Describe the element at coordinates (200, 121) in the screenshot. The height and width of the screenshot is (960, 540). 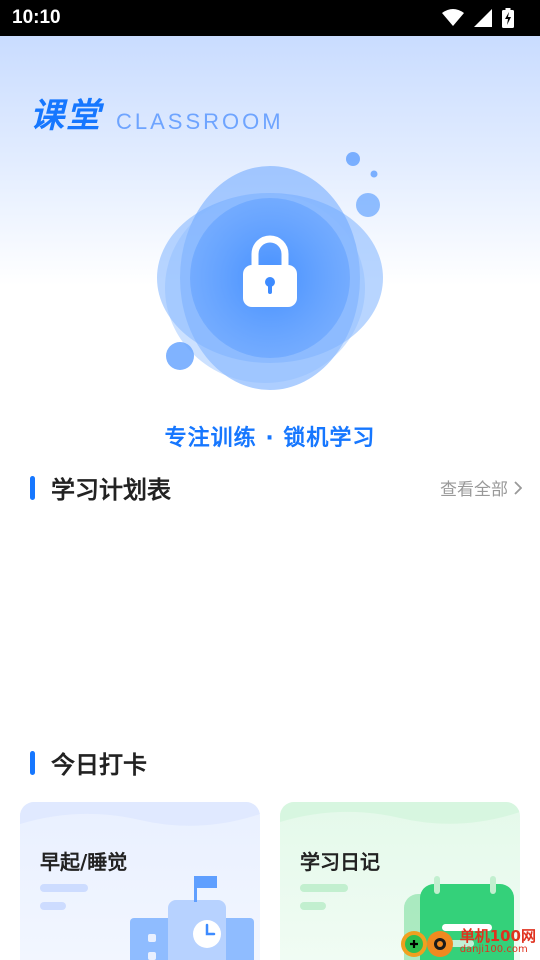
I see `page-title-en: CLASSROOM` at that location.